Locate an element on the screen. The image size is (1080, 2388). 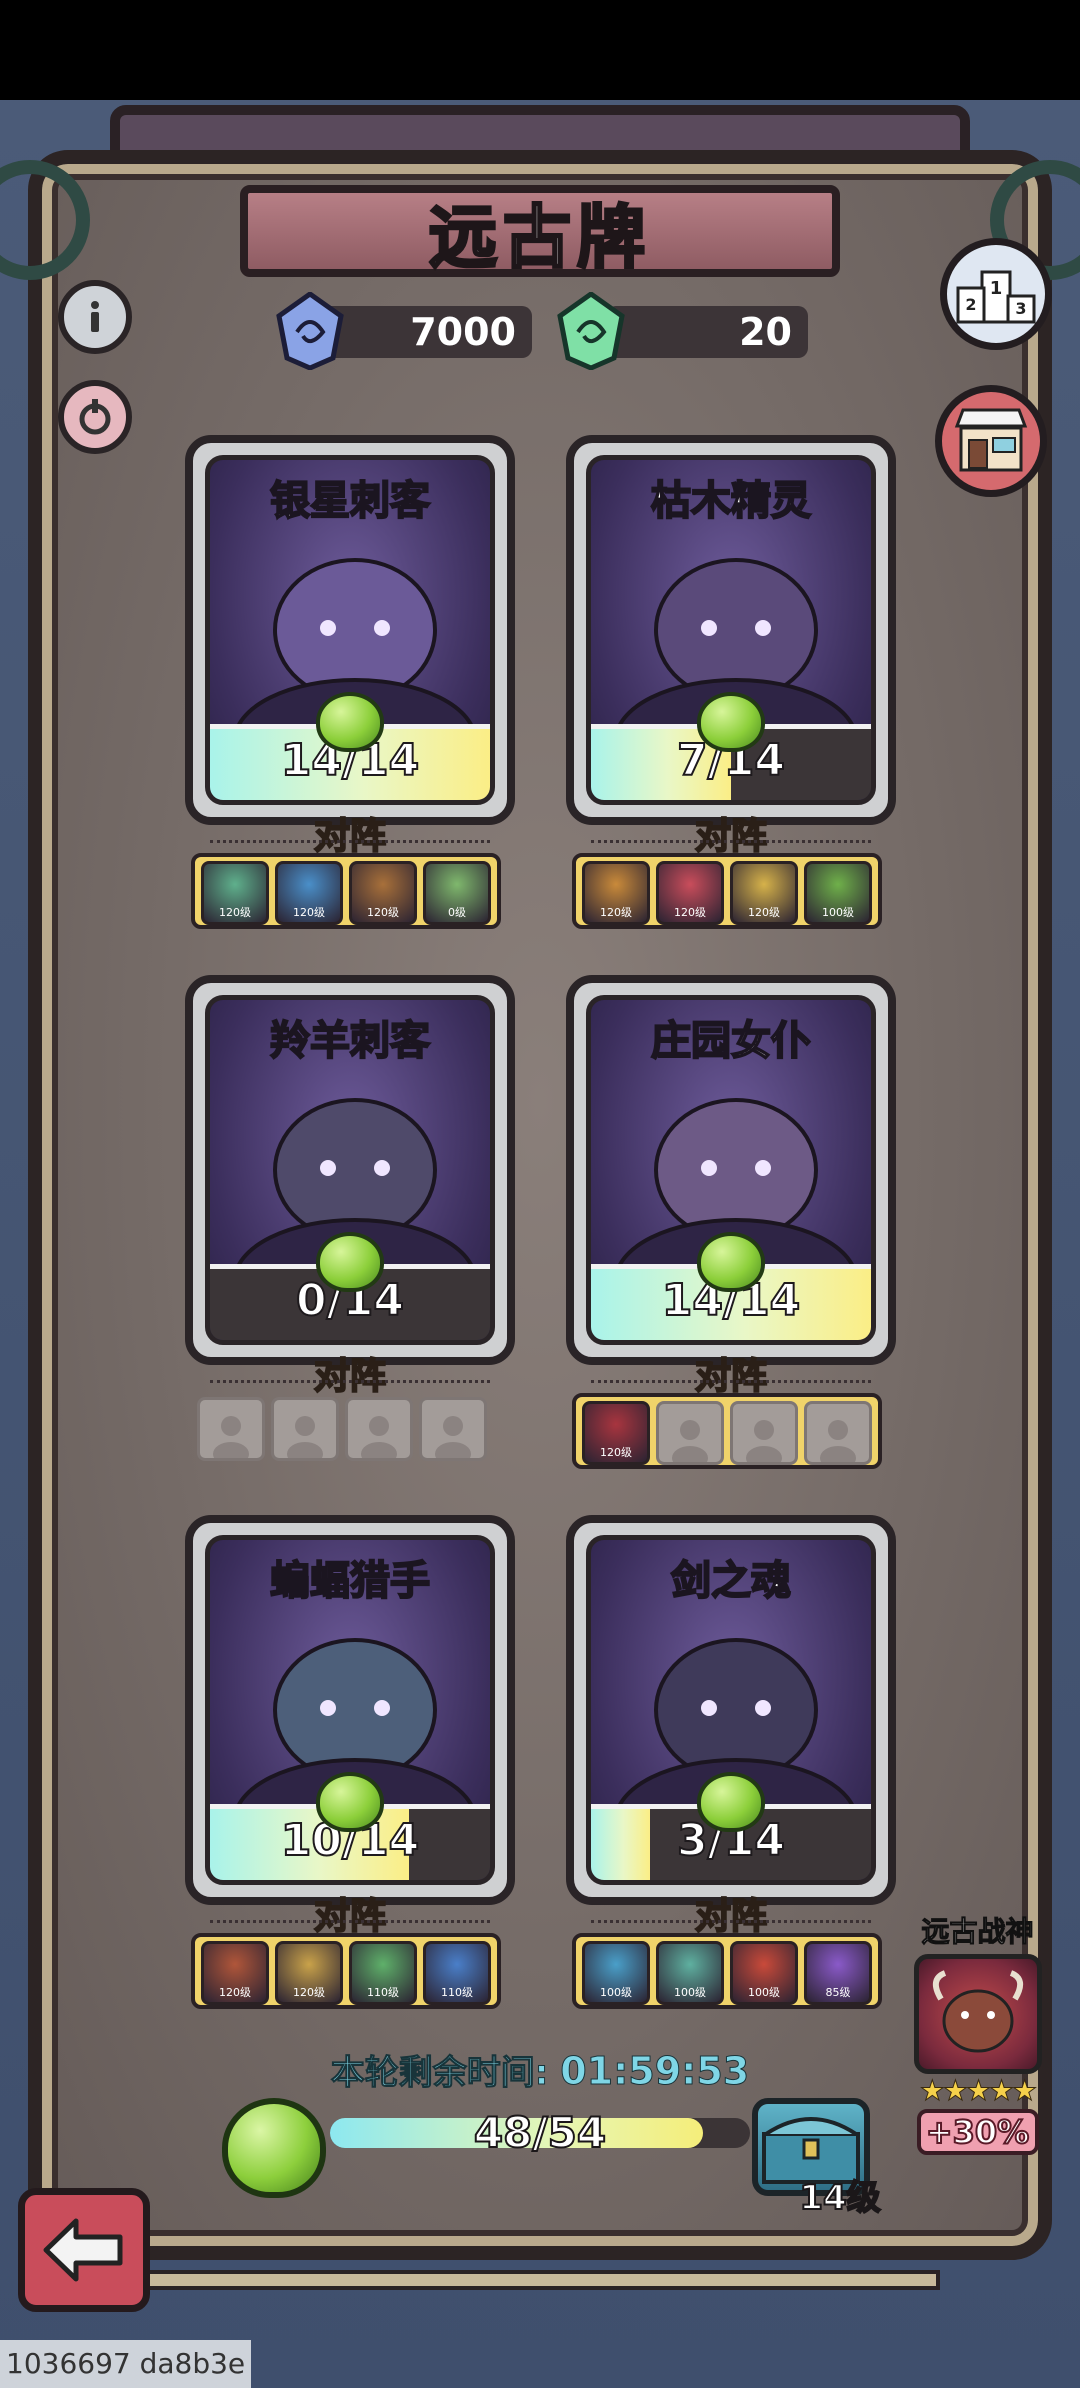
watermark-text: 1036697 da8b3e is located at coordinates (126, 2364).